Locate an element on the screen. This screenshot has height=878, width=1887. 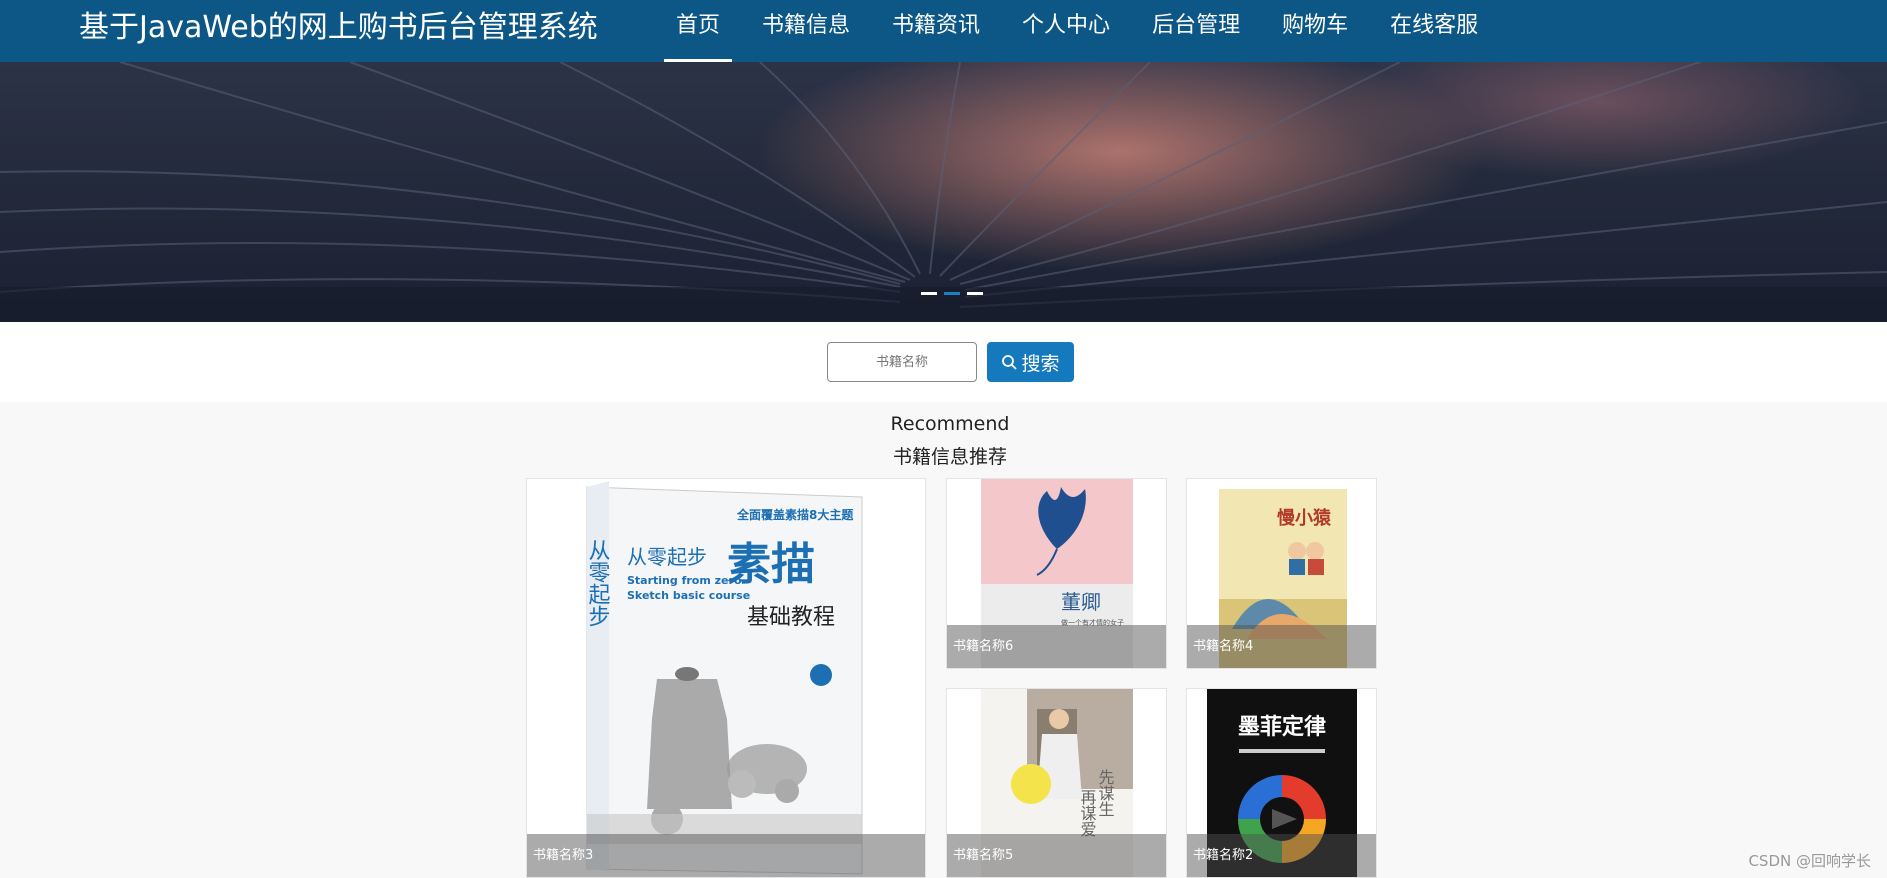
watermark: CSDN @回响学长 is located at coordinates (1809, 861).